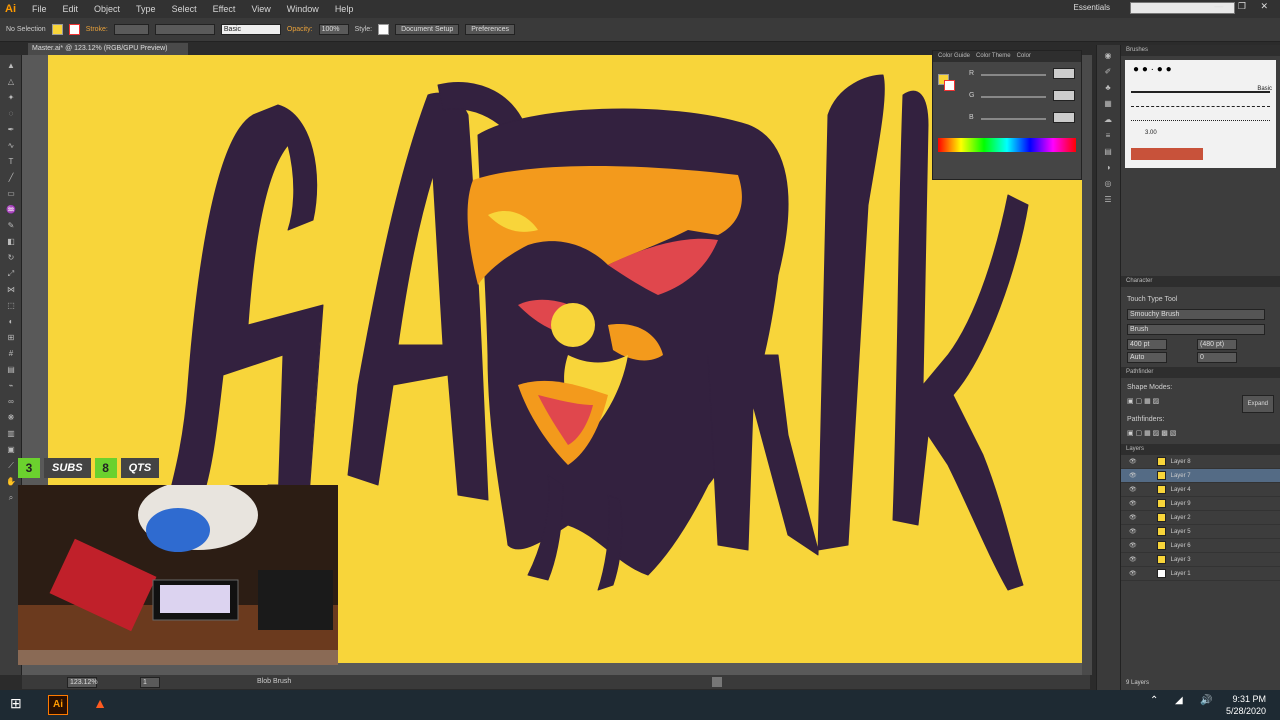  What do you see at coordinates (82, 682) in the screenshot?
I see `zoom-field: 123.12%` at bounding box center [82, 682].